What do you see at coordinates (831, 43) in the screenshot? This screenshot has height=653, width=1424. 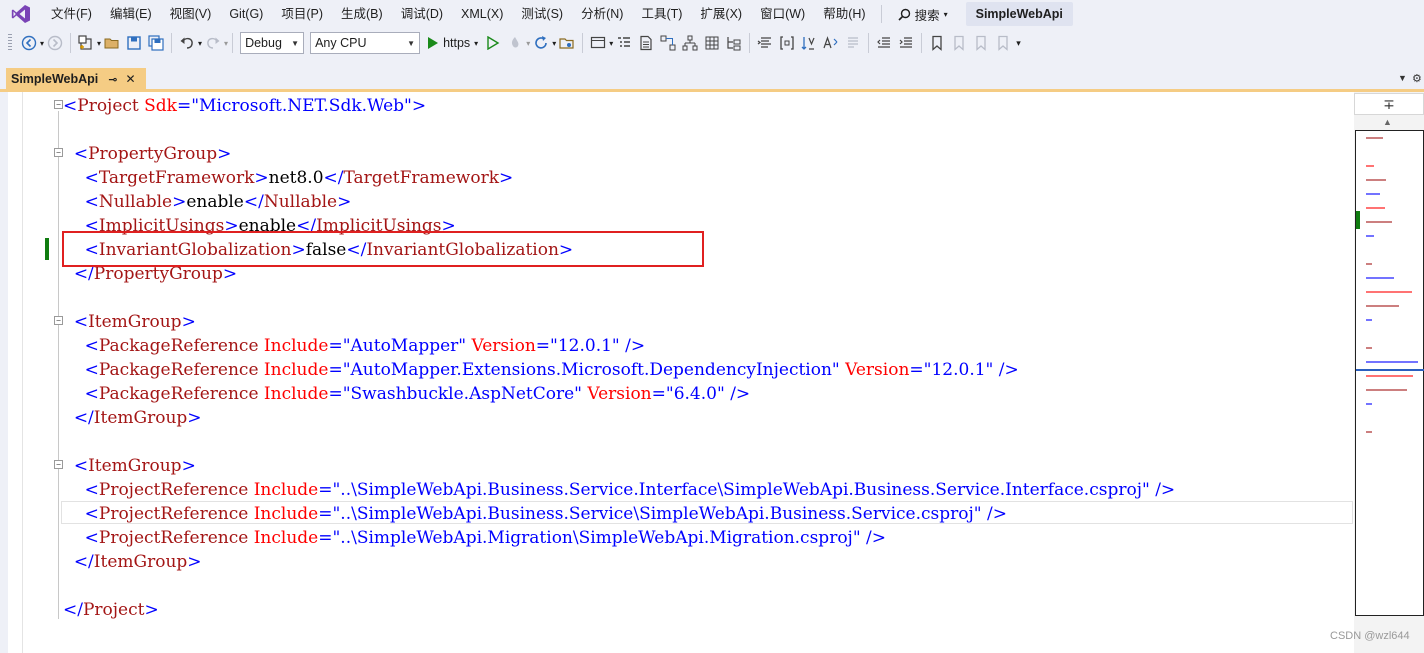 I see `font-size-icon` at bounding box center [831, 43].